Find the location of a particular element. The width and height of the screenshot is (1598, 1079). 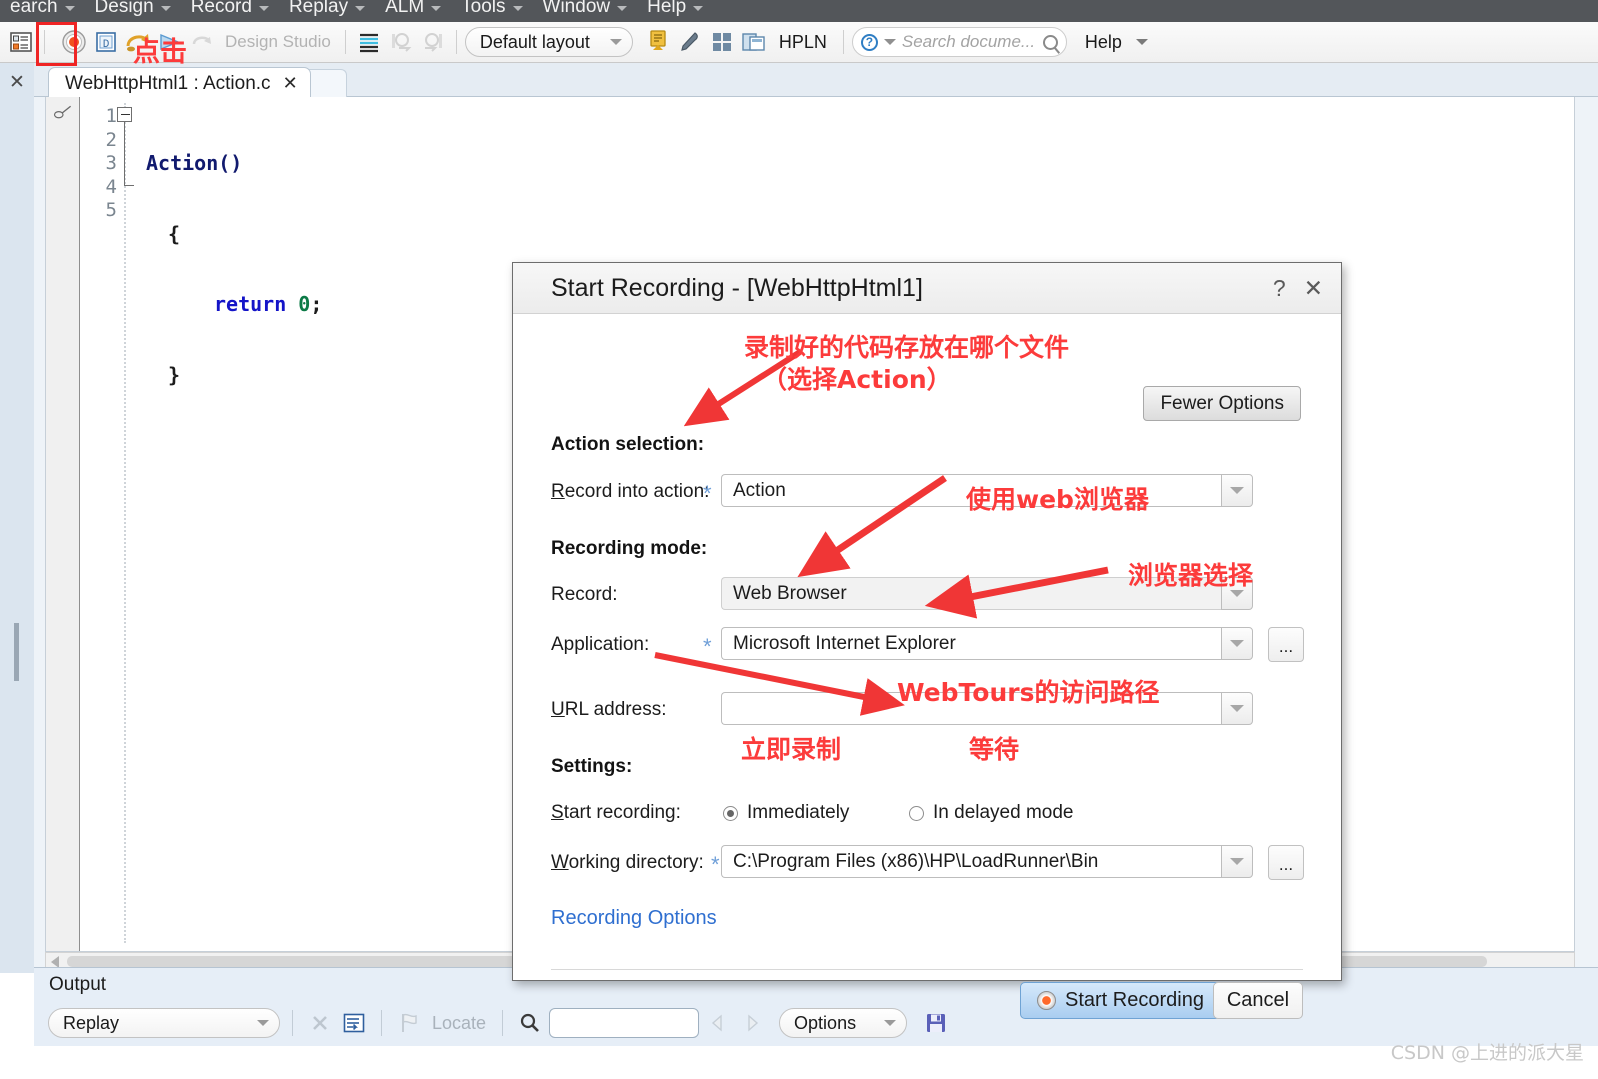

runtime-viewer-b-button is located at coordinates (433, 42).